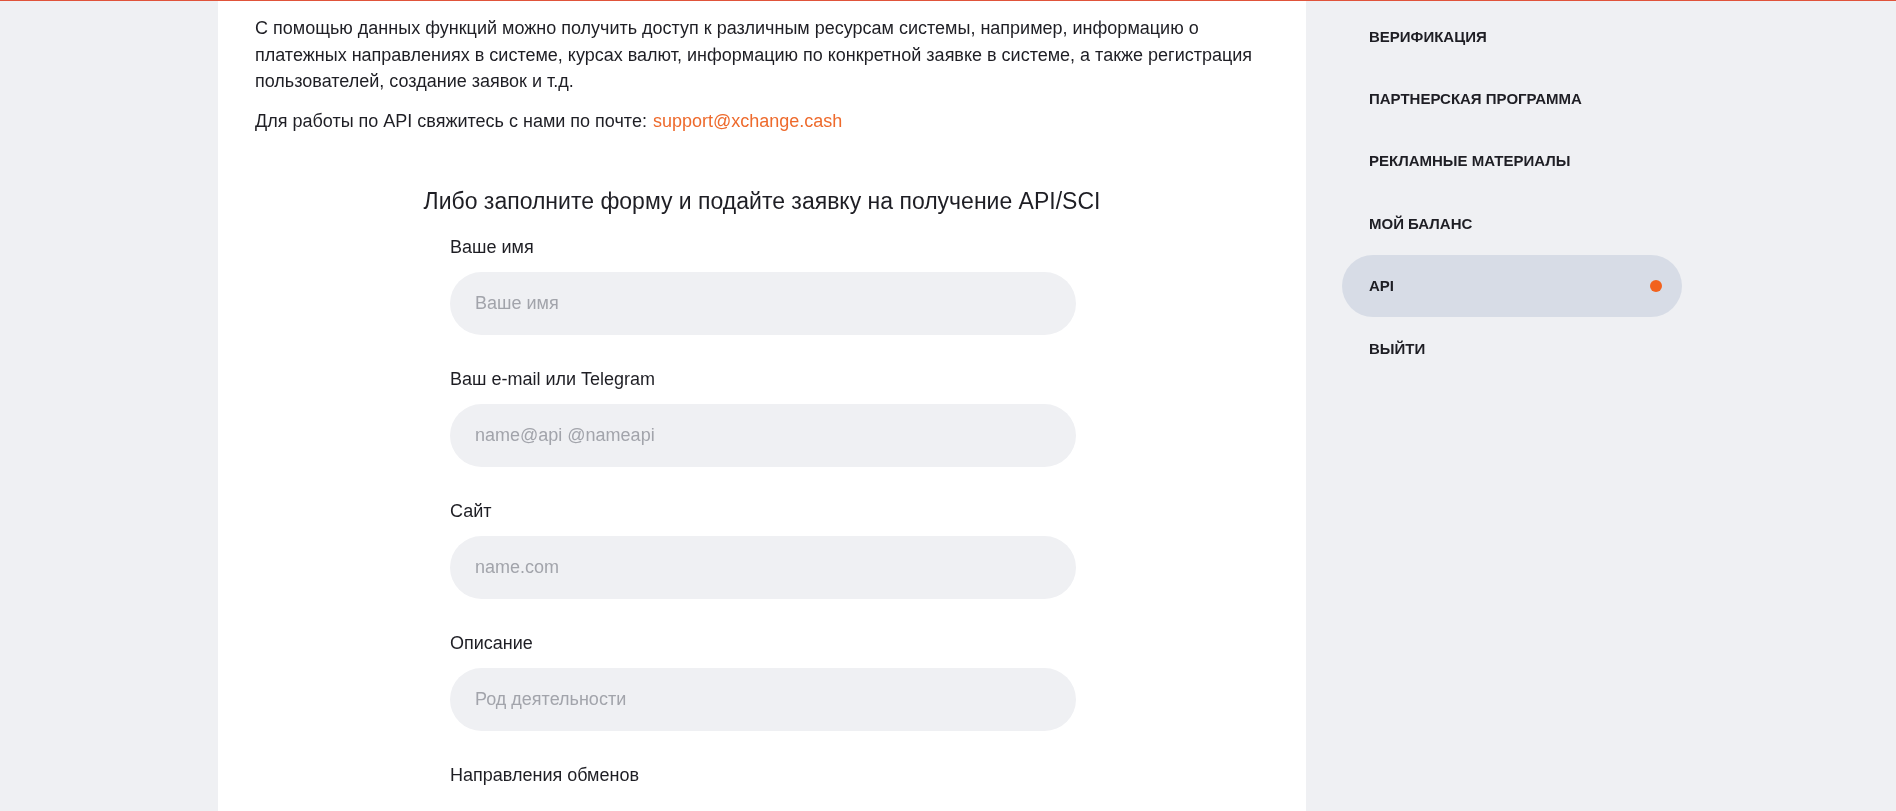  I want to click on sidebar-item: РЕКЛАМНЫЕ МАТЕРИАЛЫ, so click(1512, 161).